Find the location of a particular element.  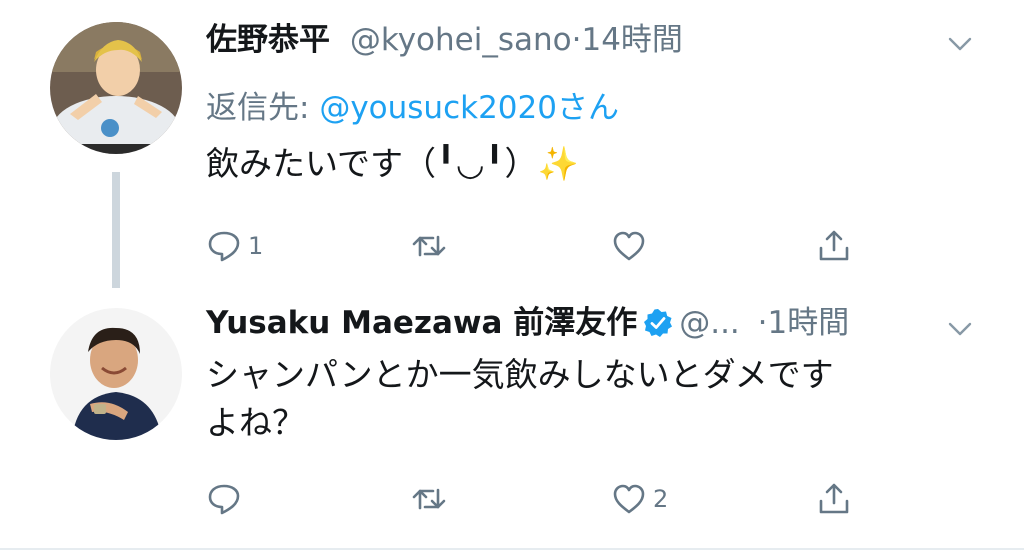

user-handle: @kyohei_sano is located at coordinates (461, 40).